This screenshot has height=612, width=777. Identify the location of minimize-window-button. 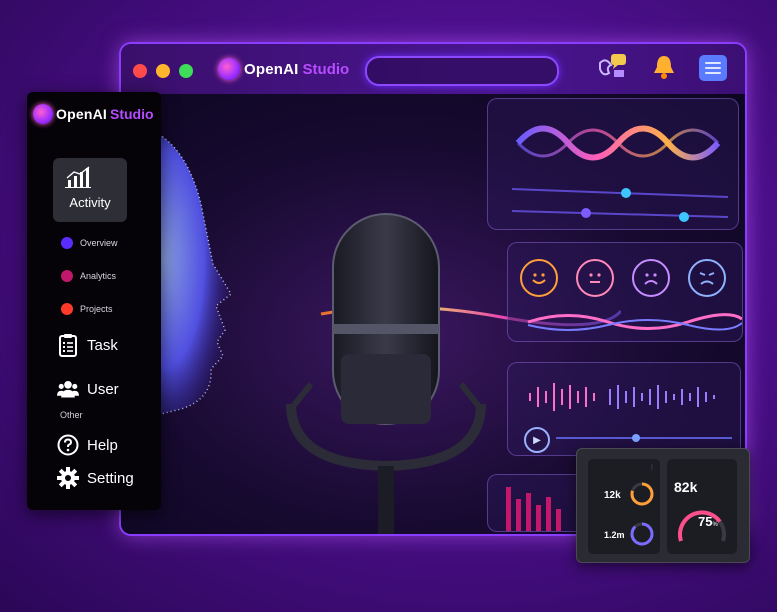
(163, 71).